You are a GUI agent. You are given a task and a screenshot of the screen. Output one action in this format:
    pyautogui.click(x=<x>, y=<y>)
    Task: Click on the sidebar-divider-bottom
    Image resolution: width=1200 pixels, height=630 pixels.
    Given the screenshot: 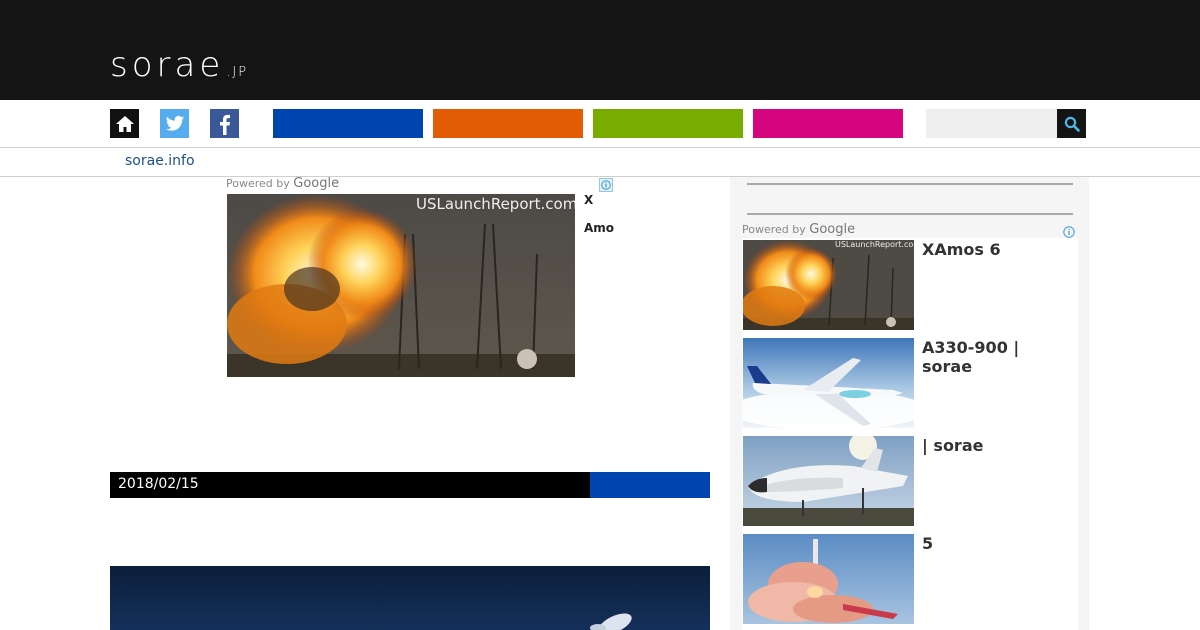 What is the action you would take?
    pyautogui.click(x=910, y=214)
    